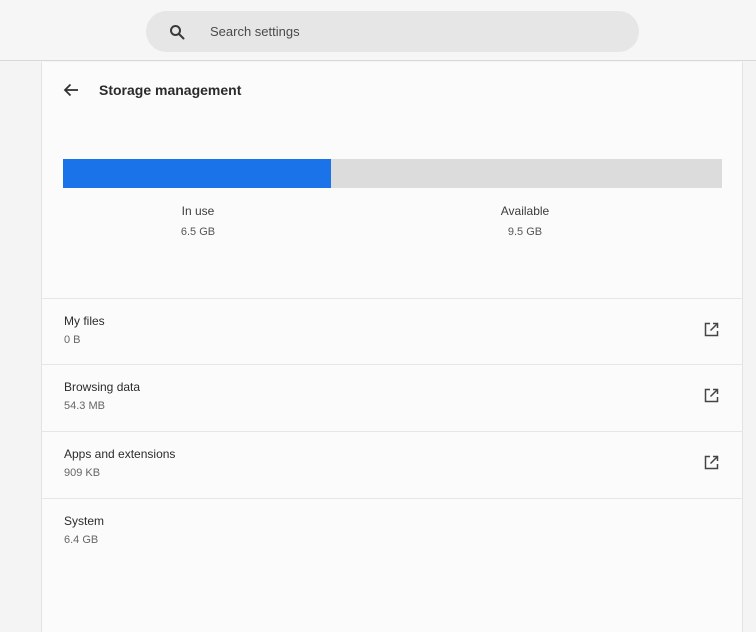 The image size is (756, 632). I want to click on storage-item-size: 0 B, so click(72, 340).